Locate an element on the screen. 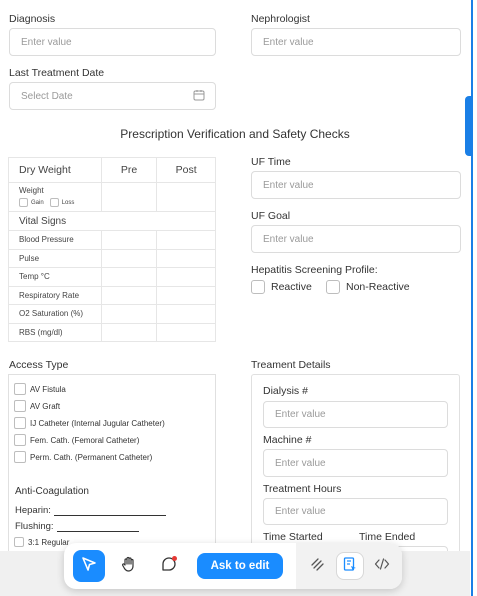 Image resolution: width=477 pixels, height=596 pixels. header-pre: Pre is located at coordinates (129, 170).